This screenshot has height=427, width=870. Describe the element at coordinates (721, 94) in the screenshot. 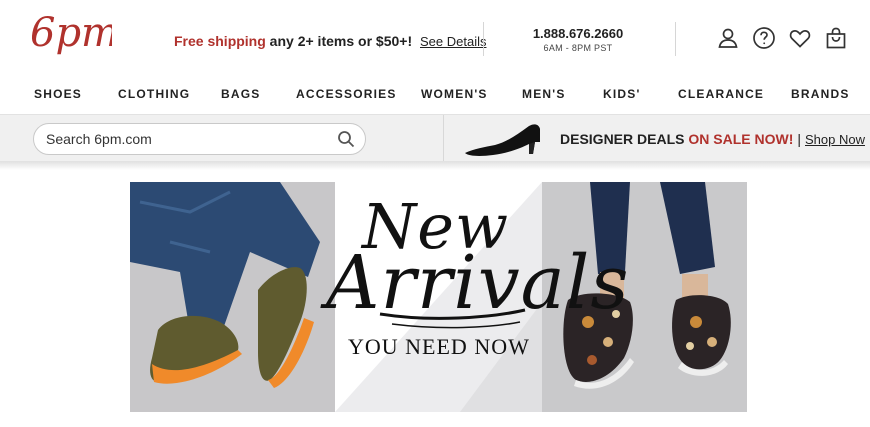

I see `nav-clearance: CLEARANCE` at that location.